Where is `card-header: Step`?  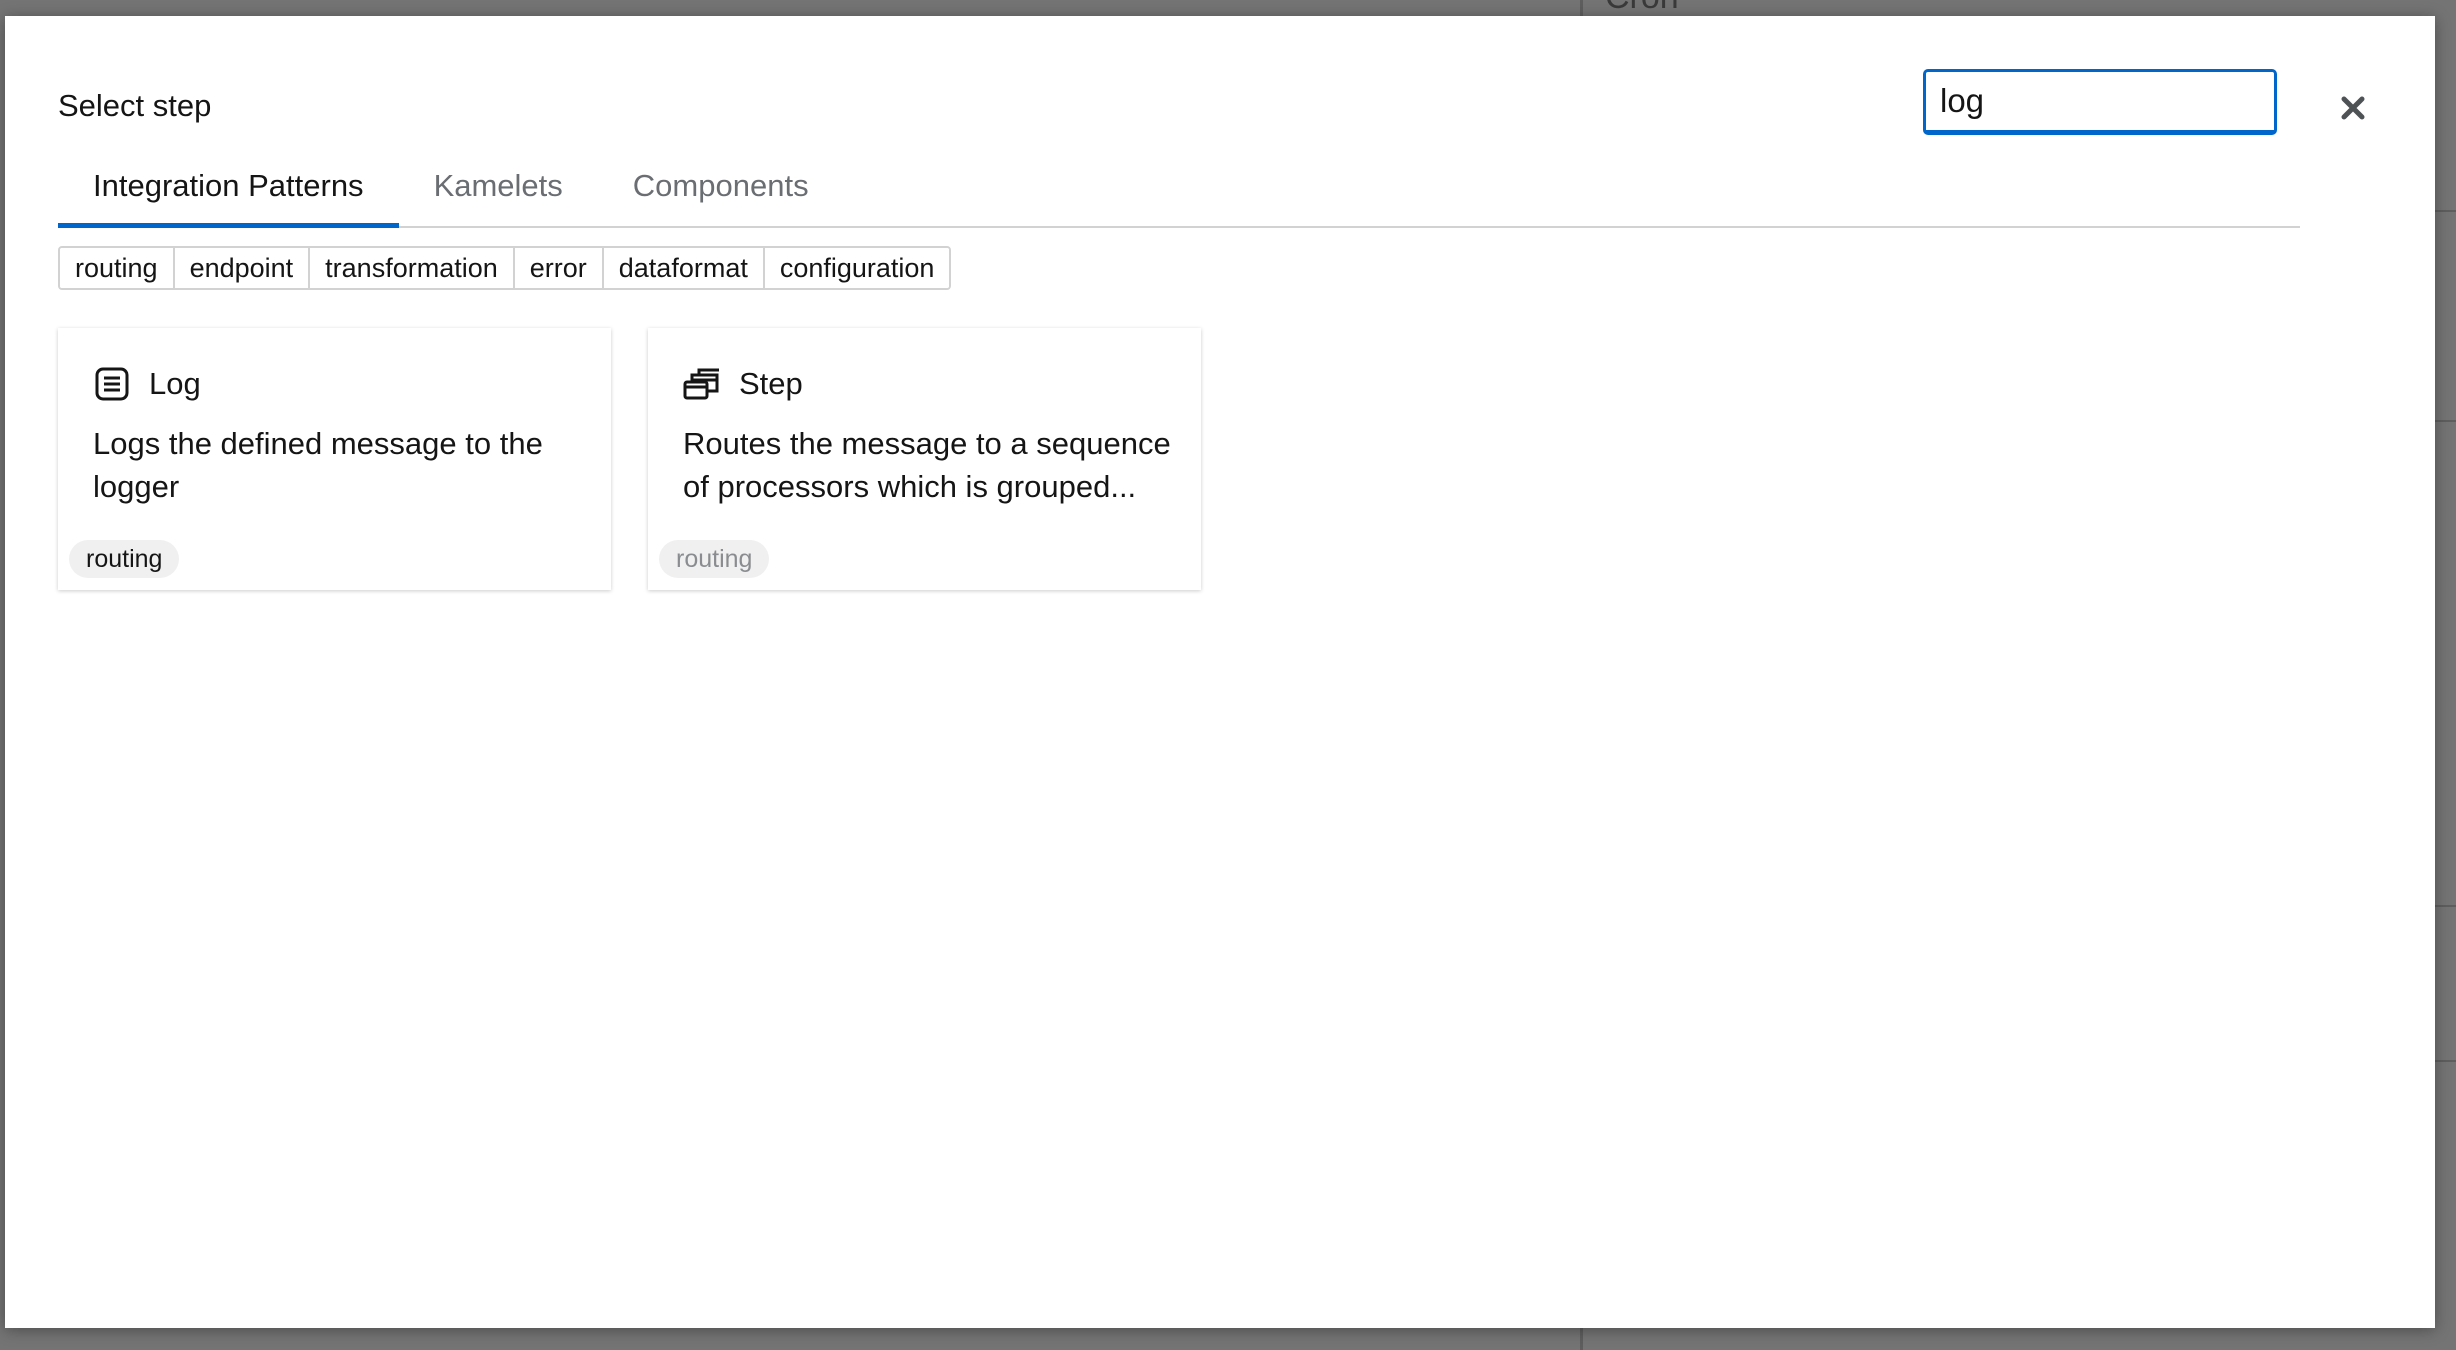 card-header: Step is located at coordinates (743, 384).